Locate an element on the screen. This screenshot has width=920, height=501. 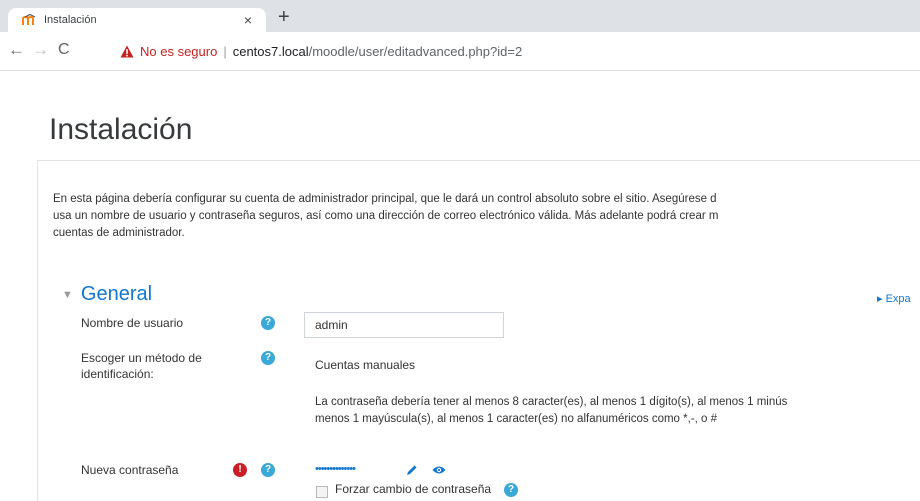
new-tab-button: + is located at coordinates (284, 17).